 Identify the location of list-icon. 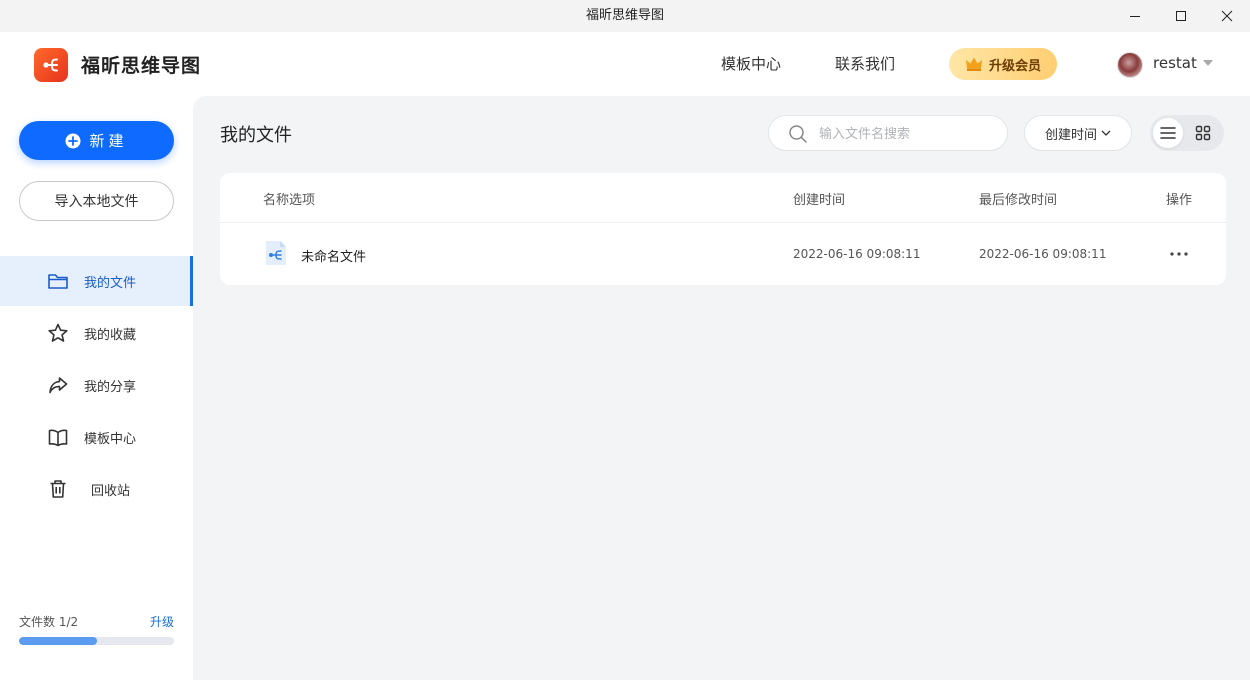
(1168, 133).